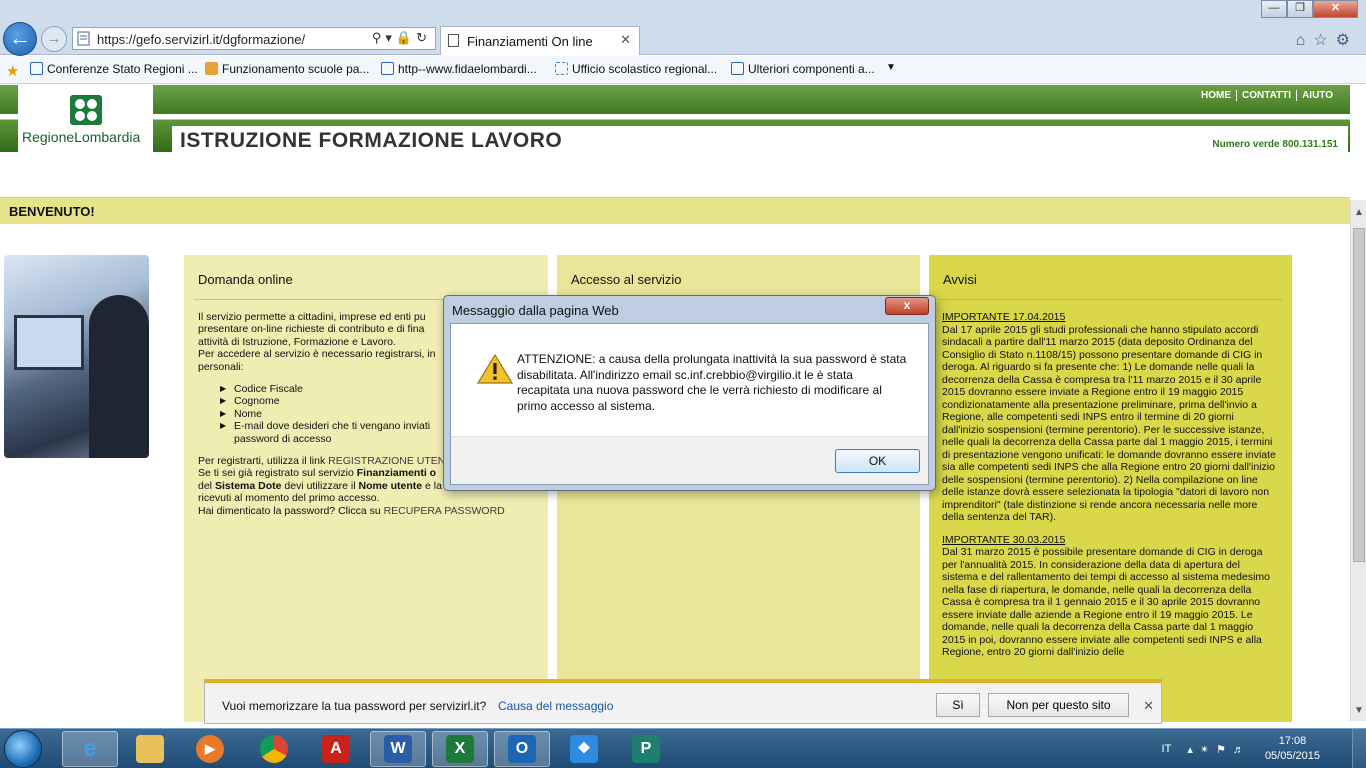 This screenshot has height=768, width=1366. What do you see at coordinates (675, 99) in the screenshot?
I see `header-band` at bounding box center [675, 99].